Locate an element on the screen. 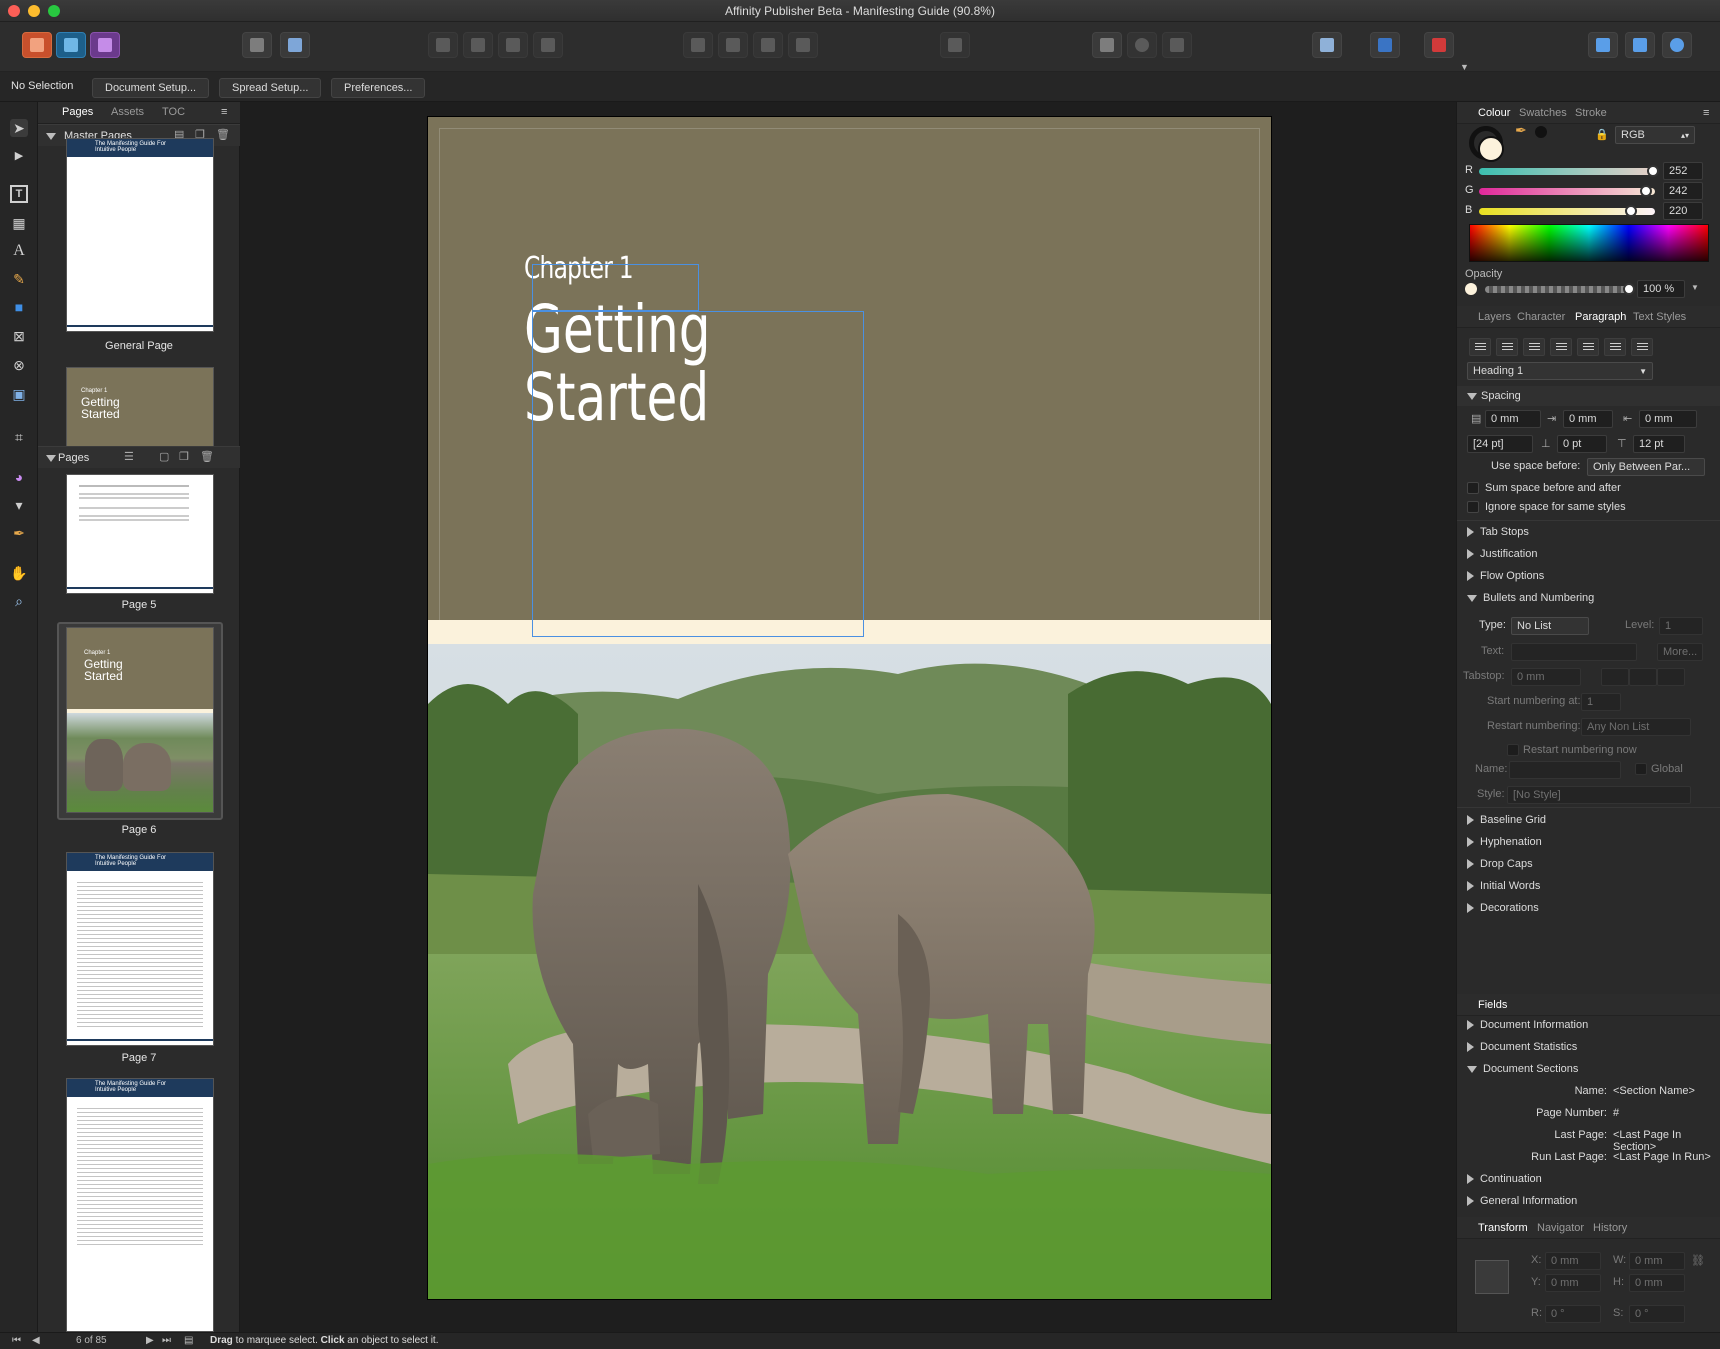 This screenshot has width=1720, height=1349. snapping-icon is located at coordinates (1439, 45).